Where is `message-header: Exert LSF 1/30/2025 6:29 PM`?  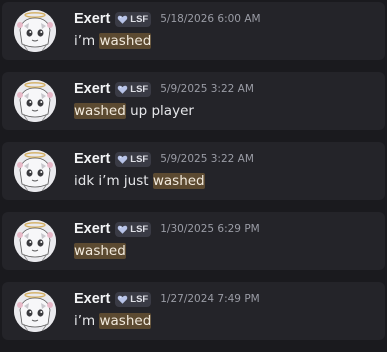 message-header: Exert LSF 1/30/2025 6:29 PM is located at coordinates (167, 229).